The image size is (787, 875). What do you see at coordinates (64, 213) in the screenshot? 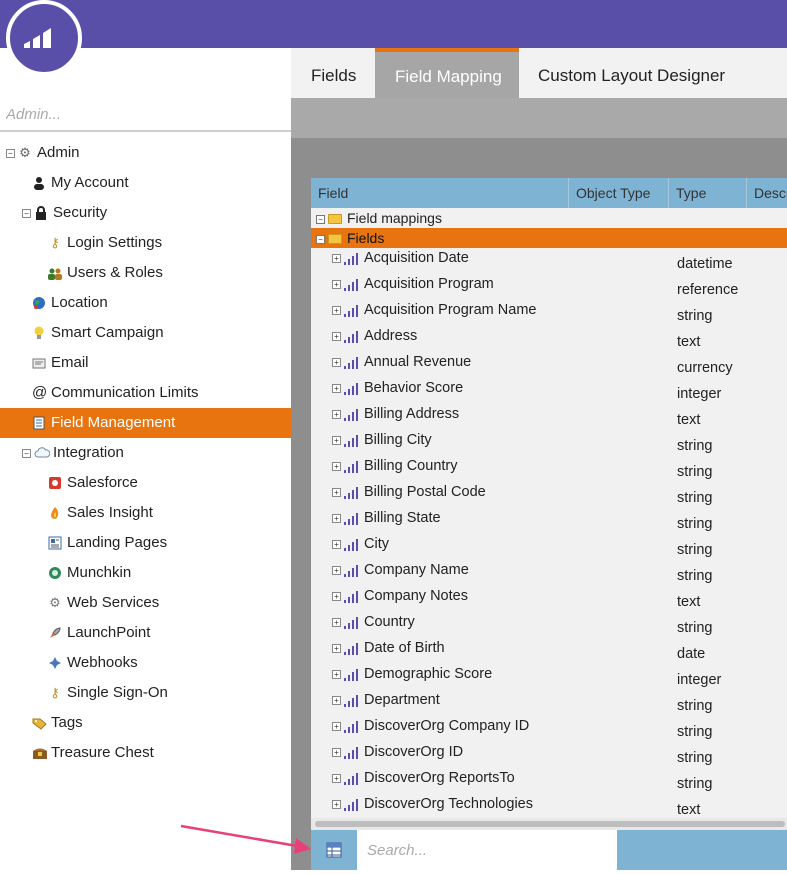
I see `tree-security: − Security` at bounding box center [64, 213].